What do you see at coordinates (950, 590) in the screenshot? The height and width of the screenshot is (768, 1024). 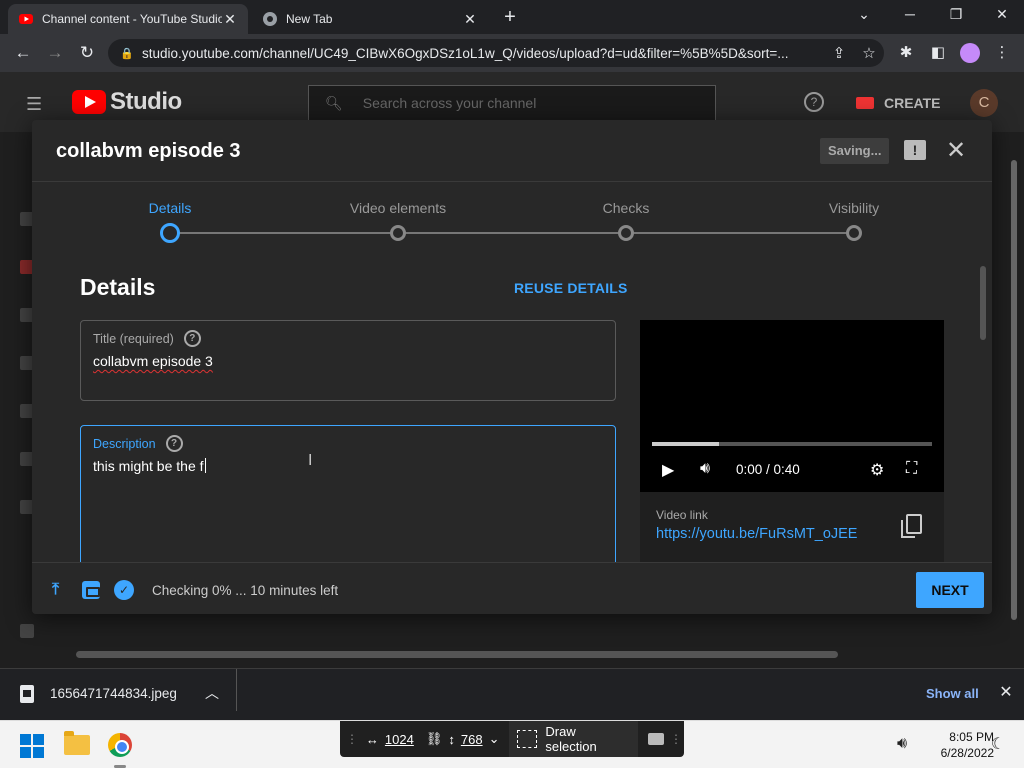 I see `next-button: NEXT` at bounding box center [950, 590].